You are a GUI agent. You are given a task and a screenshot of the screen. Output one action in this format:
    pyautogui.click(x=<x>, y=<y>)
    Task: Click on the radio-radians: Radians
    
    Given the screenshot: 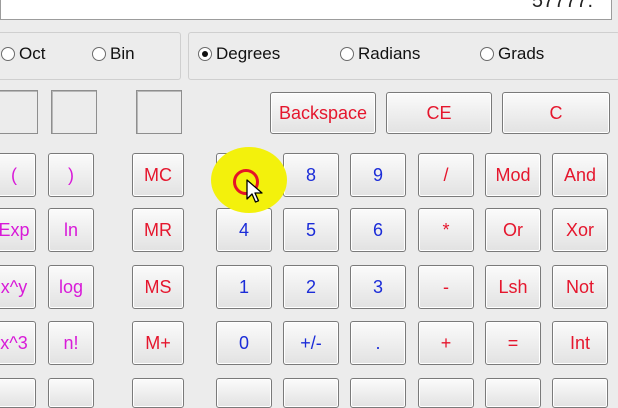 What is the action you would take?
    pyautogui.click(x=380, y=54)
    